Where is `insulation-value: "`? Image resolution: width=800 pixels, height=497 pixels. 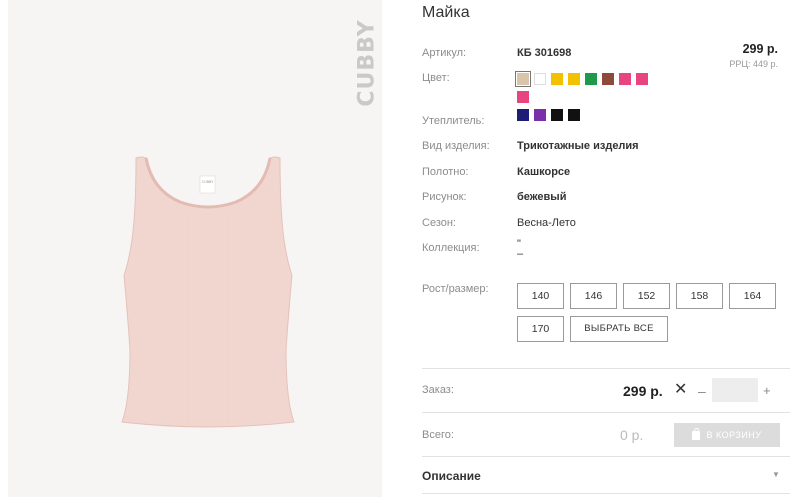
insulation-value: " is located at coordinates (519, 119).